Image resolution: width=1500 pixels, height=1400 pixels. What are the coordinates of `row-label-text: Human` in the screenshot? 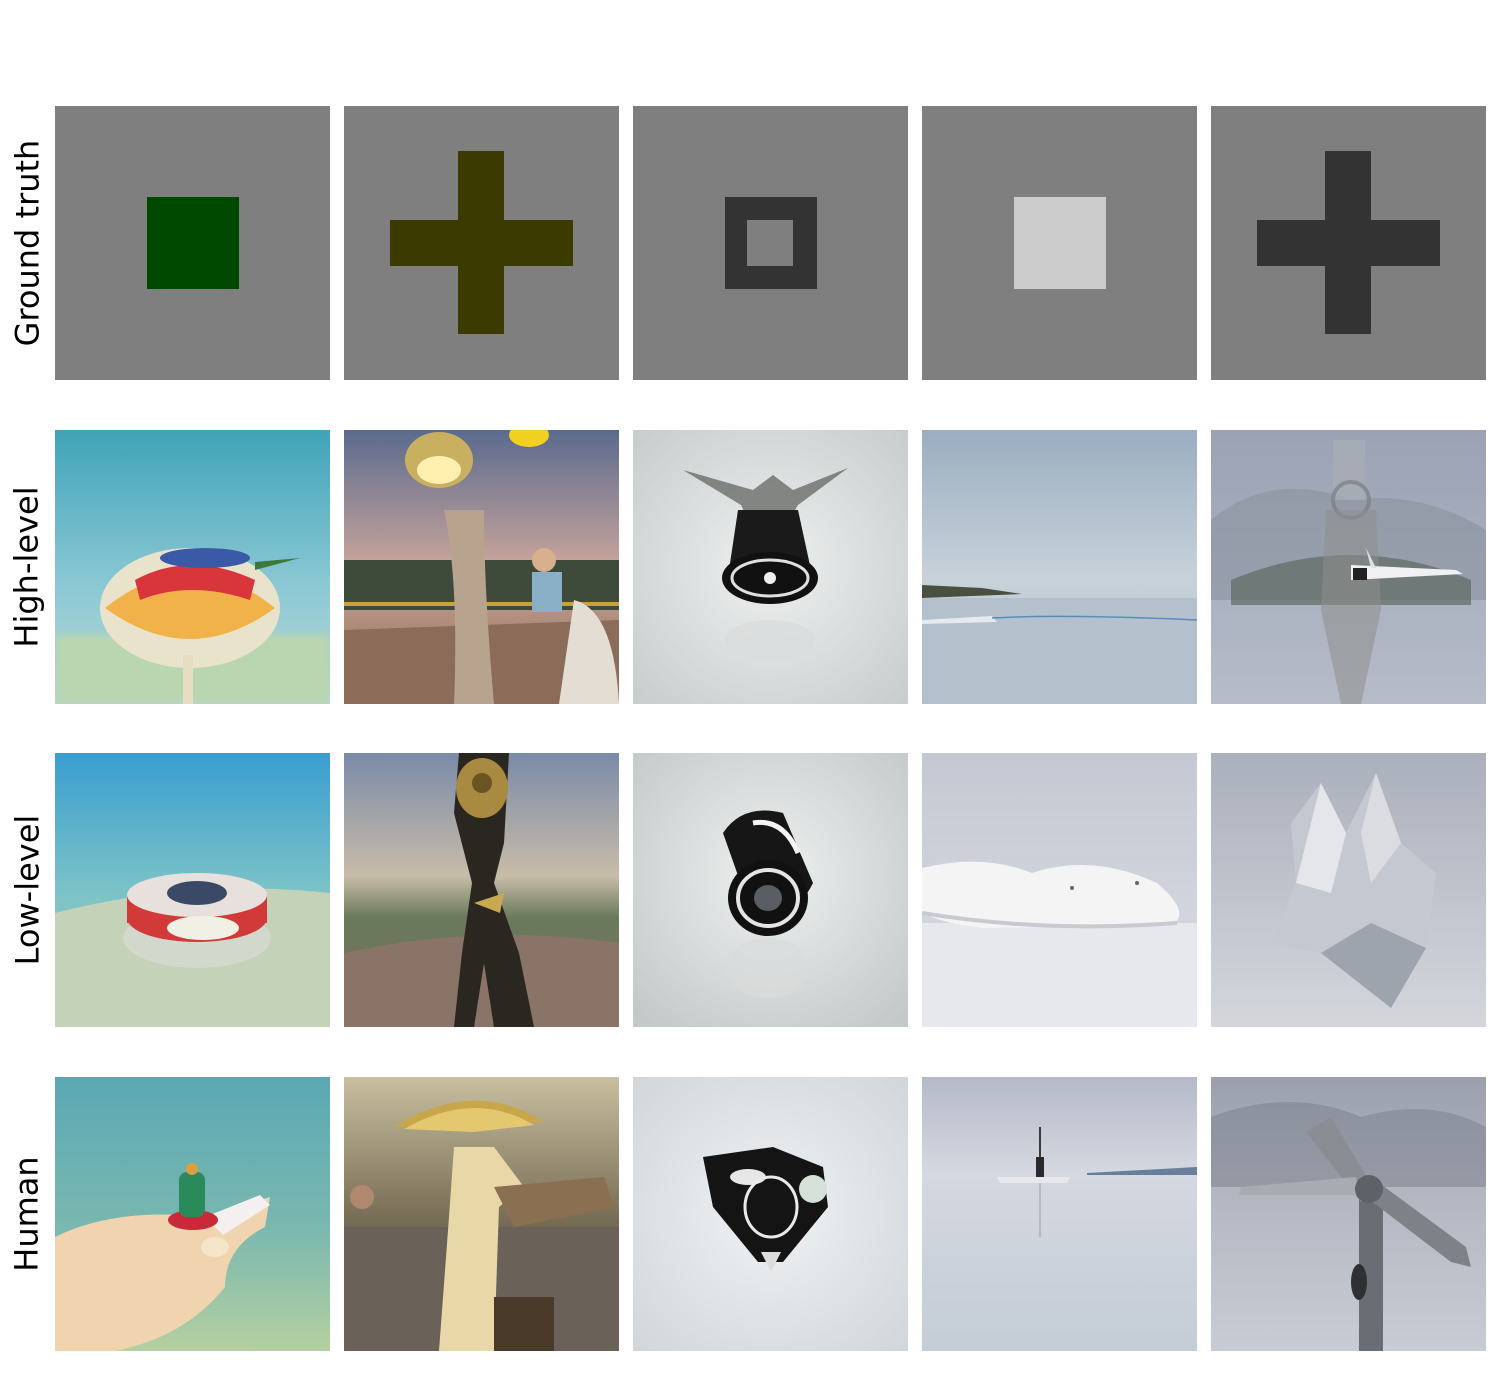 It's located at (27, 1214).